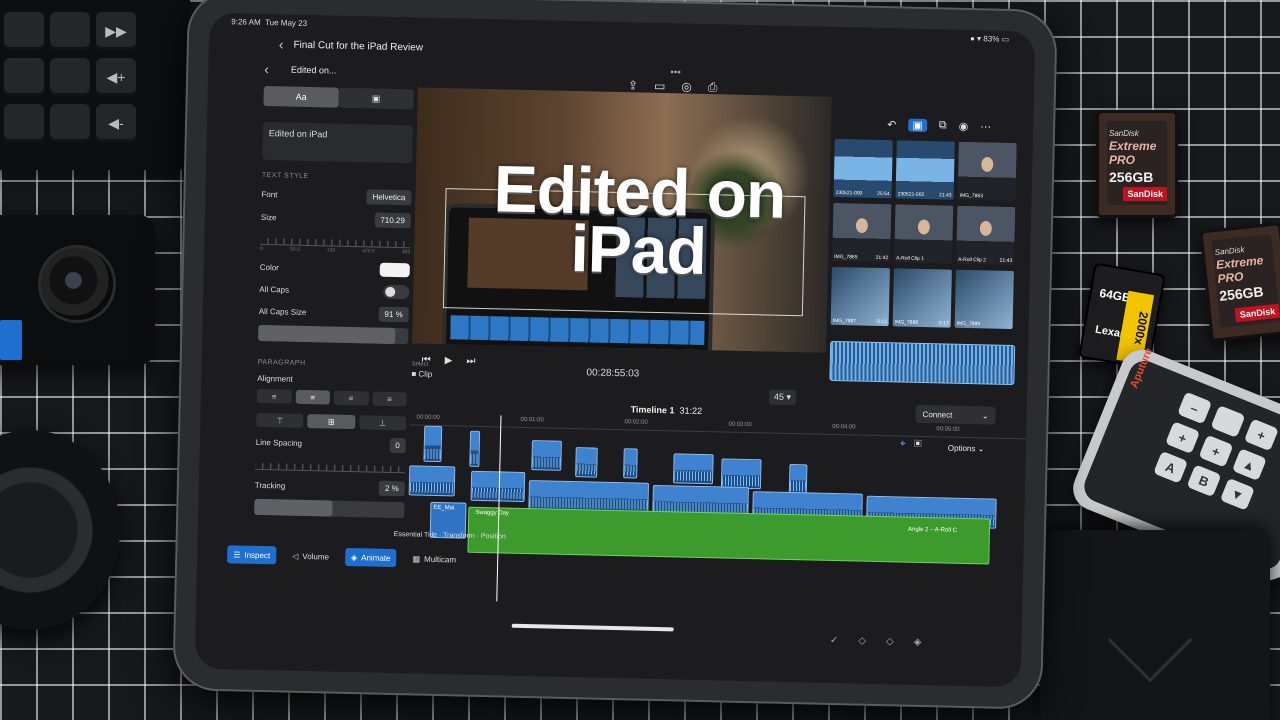 The width and height of the screenshot is (1280, 720). Describe the element at coordinates (434, 558) in the screenshot. I see `multicam-button: ▦ Multicam` at that location.